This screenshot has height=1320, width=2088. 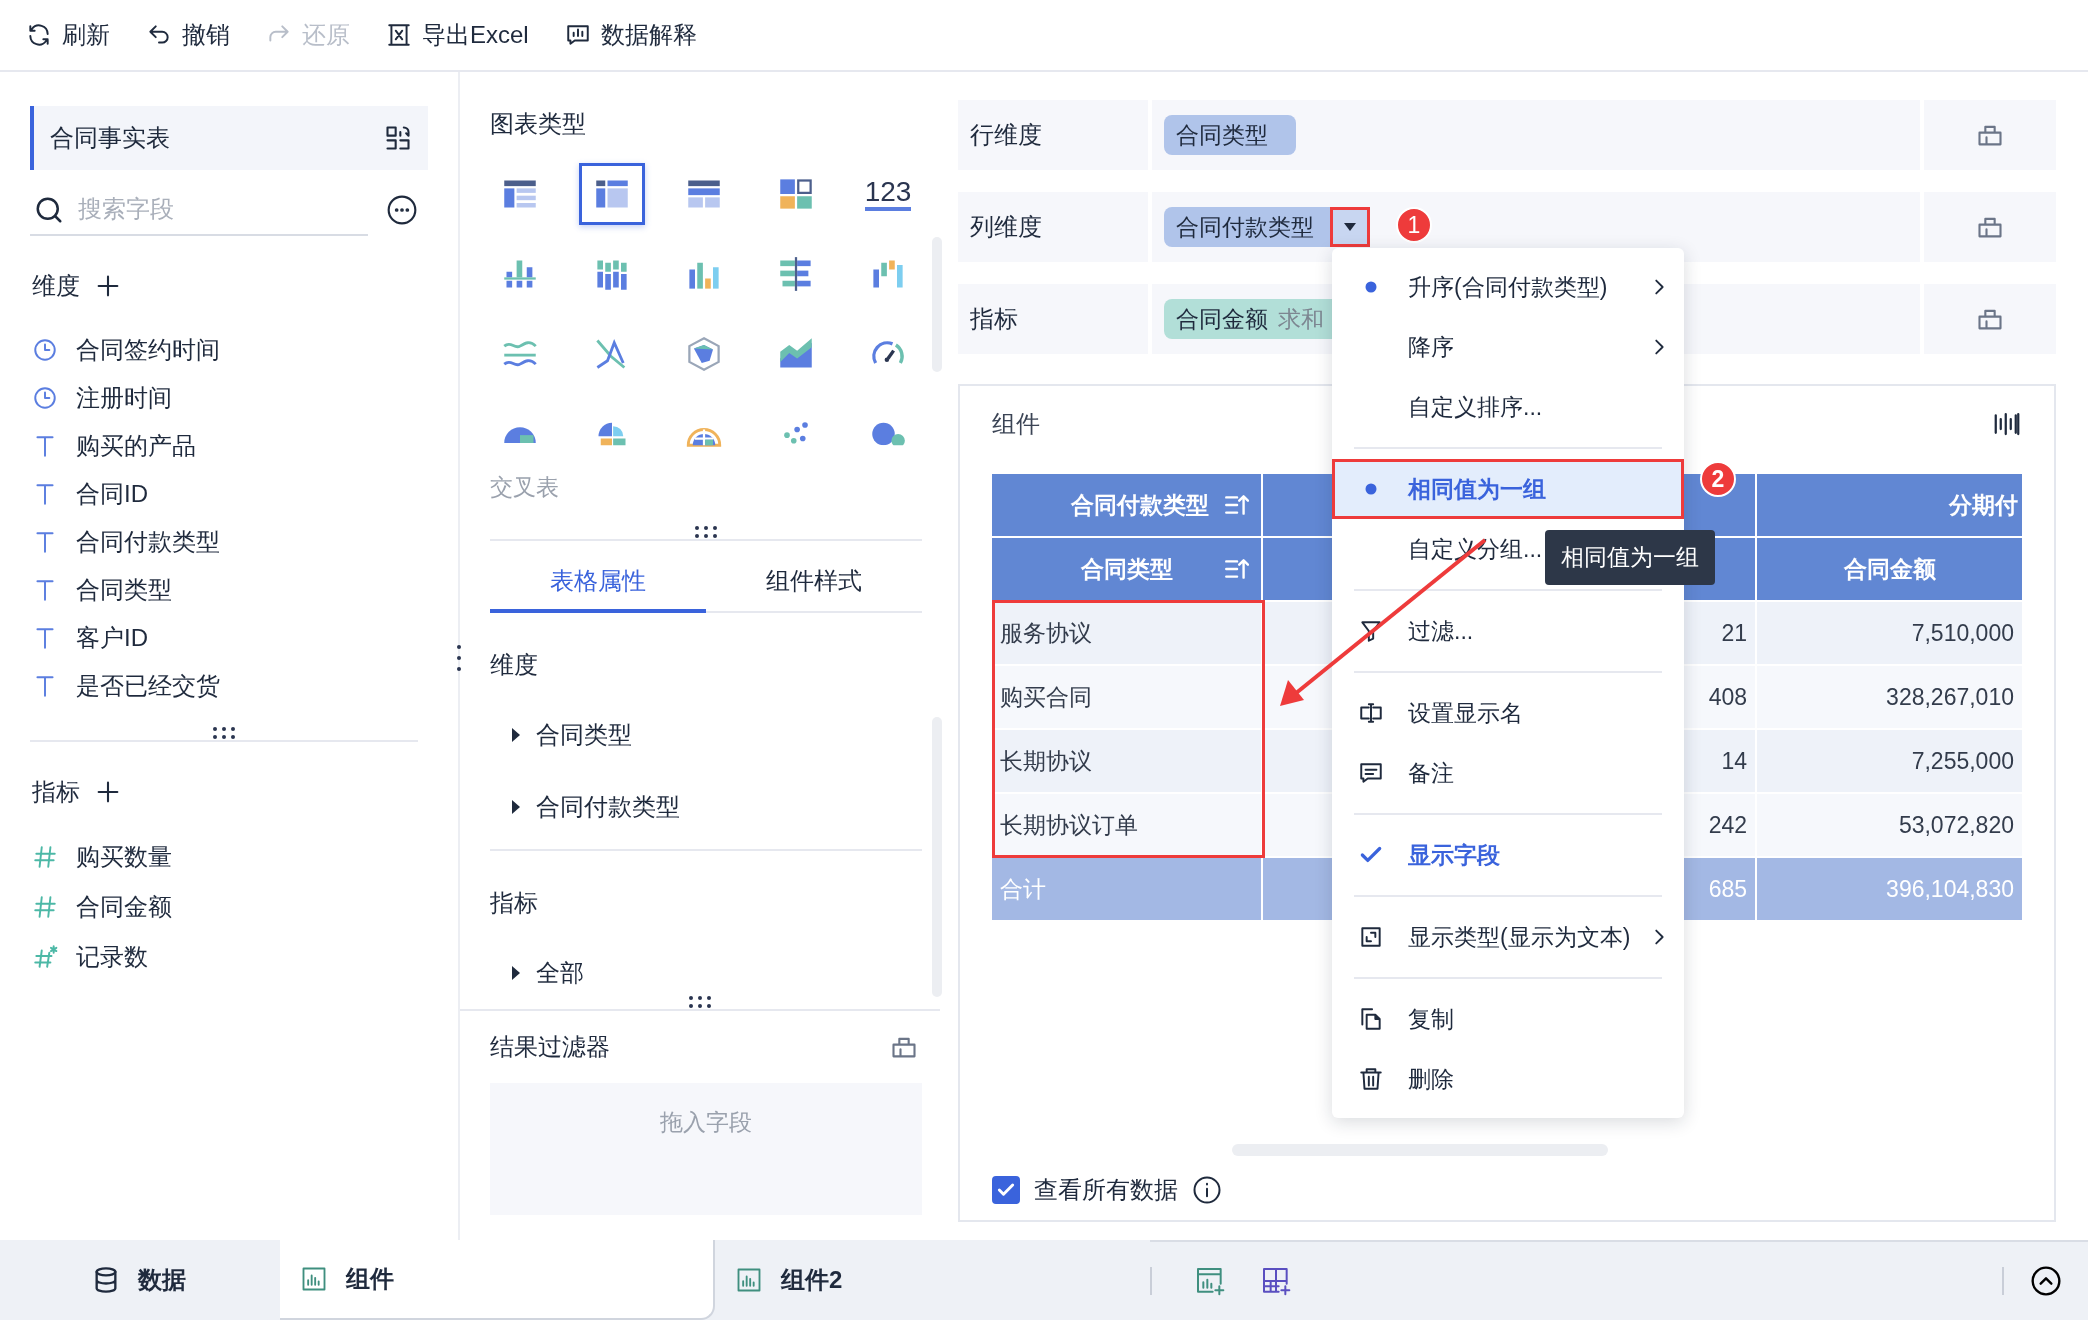 What do you see at coordinates (1053, 319) in the screenshot?
I see `field-row-label: 指标` at bounding box center [1053, 319].